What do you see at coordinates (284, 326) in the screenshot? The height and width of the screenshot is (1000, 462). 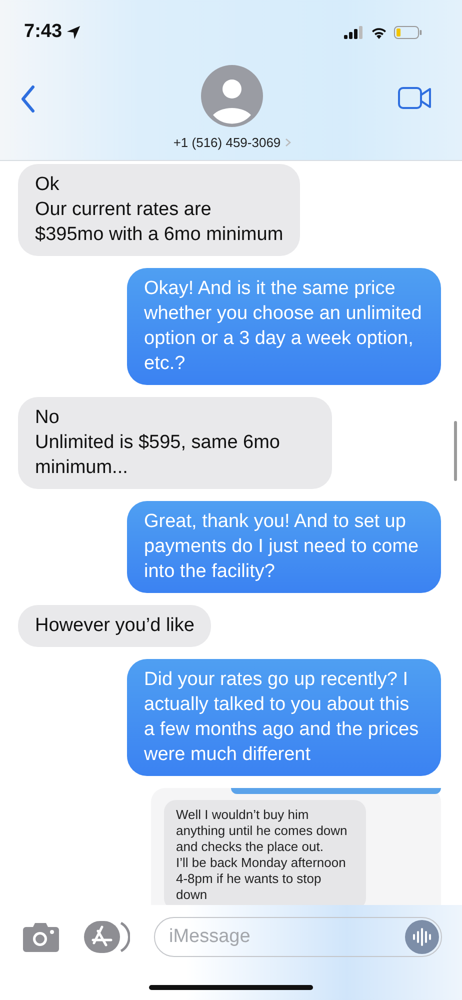 I see `outgoing-message: Okay! And is it the same price whether you choose an unlimited option or a 3 day a week option, etc.?` at bounding box center [284, 326].